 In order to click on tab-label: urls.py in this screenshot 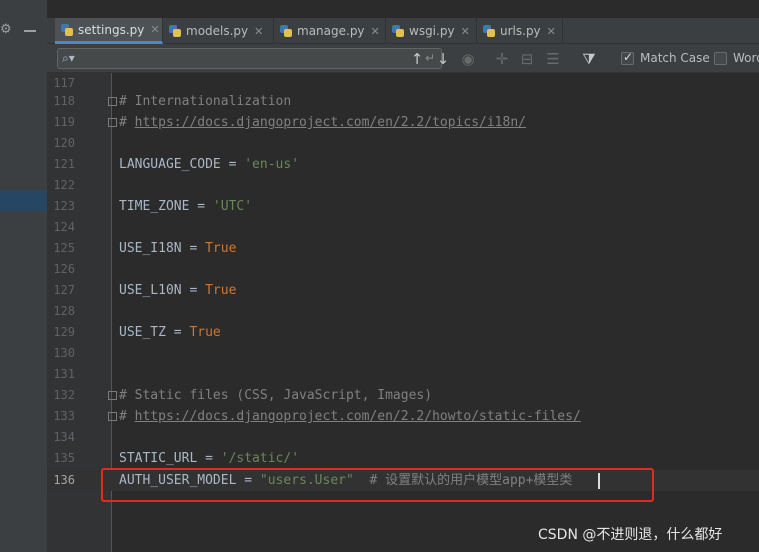, I will do `click(520, 31)`.